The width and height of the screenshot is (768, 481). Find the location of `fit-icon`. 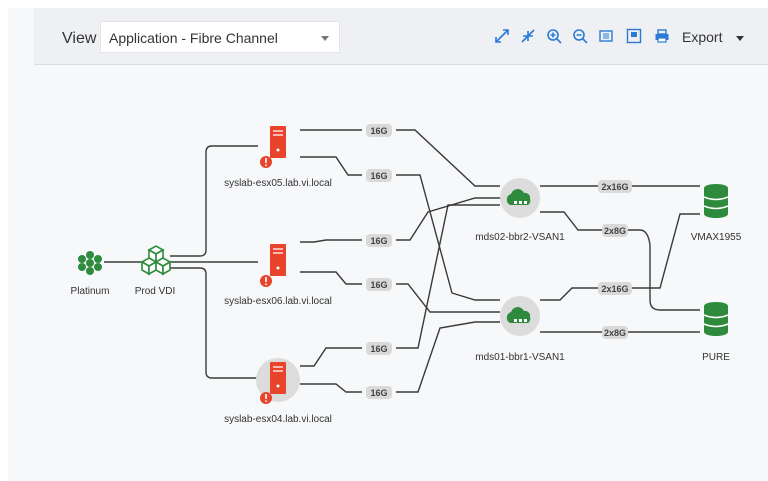

fit-icon is located at coordinates (607, 37).